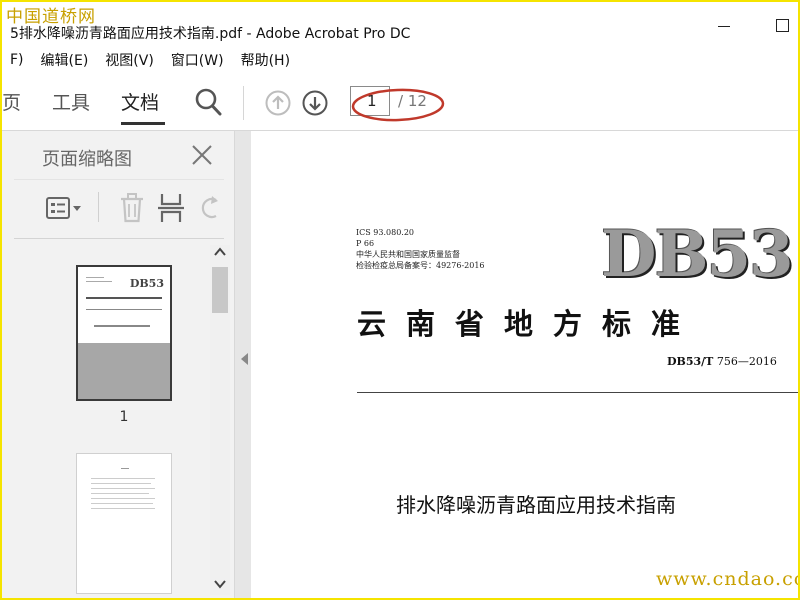  I want to click on standard-number: DB53/T 756—2016, so click(722, 361).